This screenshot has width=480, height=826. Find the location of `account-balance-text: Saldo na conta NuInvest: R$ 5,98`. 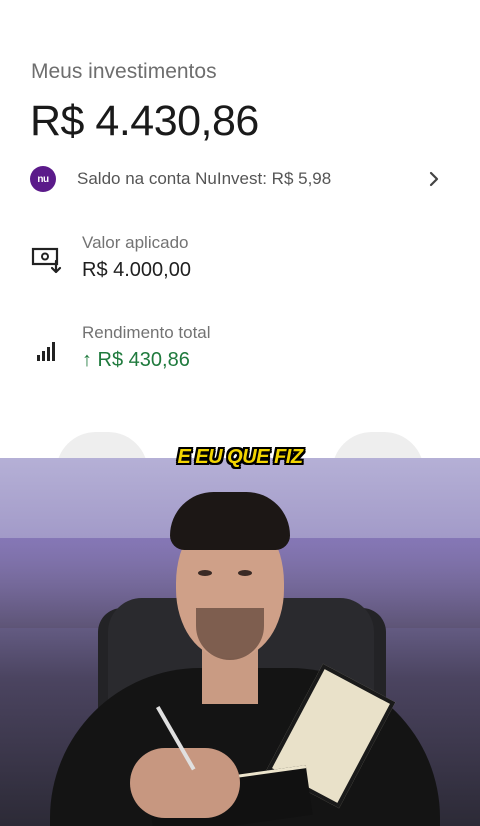

account-balance-text: Saldo na conta NuInvest: R$ 5,98 is located at coordinates (204, 178).